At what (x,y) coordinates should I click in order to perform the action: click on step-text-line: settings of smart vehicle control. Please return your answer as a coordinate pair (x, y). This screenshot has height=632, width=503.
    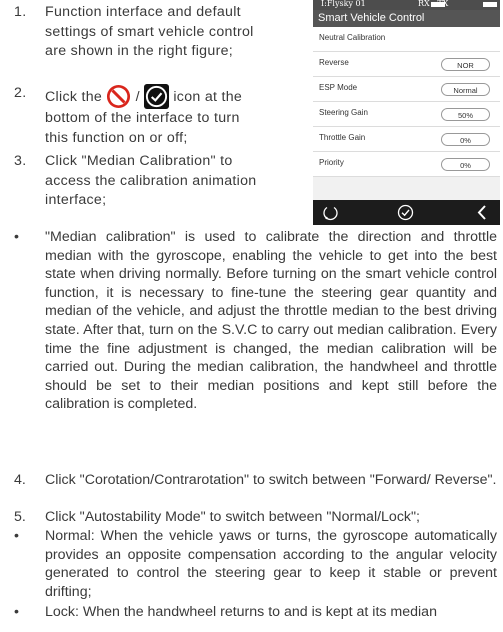
    Looking at the image, I should click on (149, 31).